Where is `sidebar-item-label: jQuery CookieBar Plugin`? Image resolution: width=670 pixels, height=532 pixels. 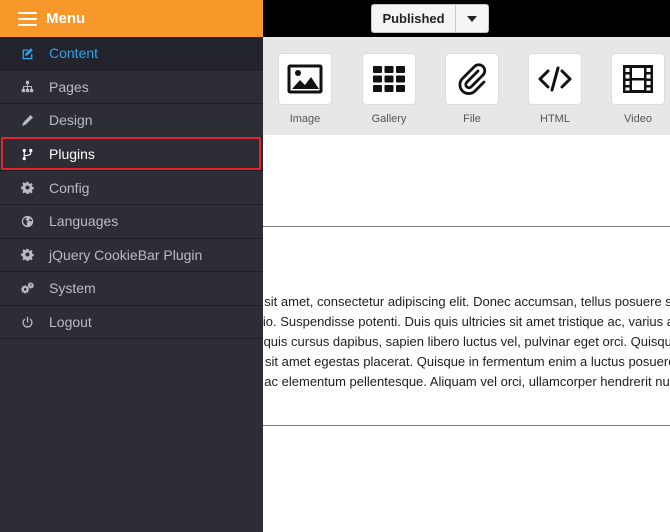
sidebar-item-label: jQuery CookieBar Plugin is located at coordinates (126, 254).